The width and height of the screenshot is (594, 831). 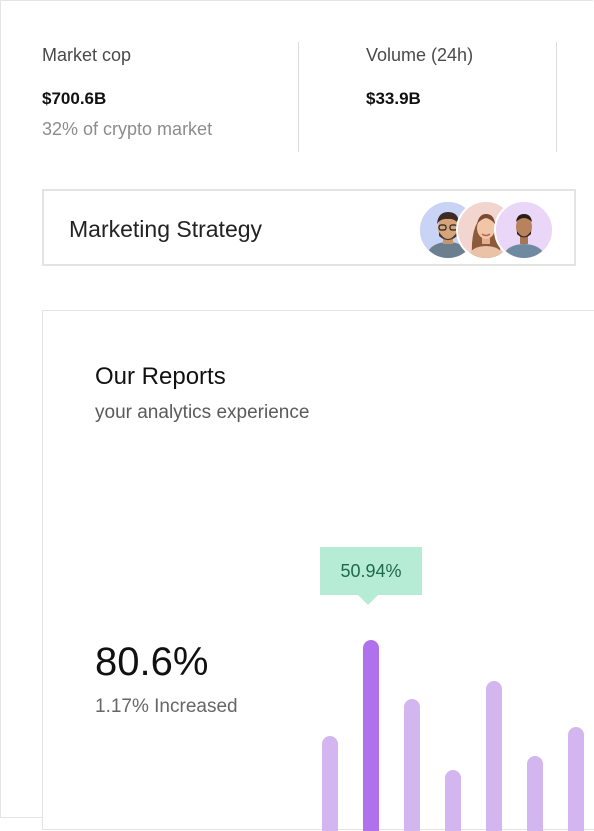 I want to click on avatar, so click(x=524, y=230).